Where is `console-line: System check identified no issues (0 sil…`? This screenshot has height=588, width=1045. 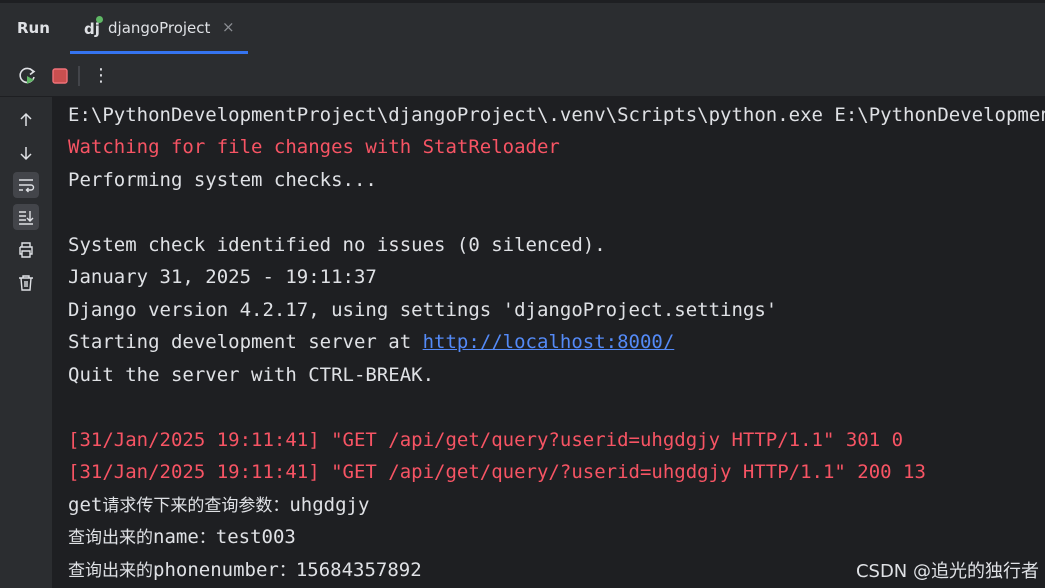 console-line: System check identified no issues (0 sil… is located at coordinates (337, 245).